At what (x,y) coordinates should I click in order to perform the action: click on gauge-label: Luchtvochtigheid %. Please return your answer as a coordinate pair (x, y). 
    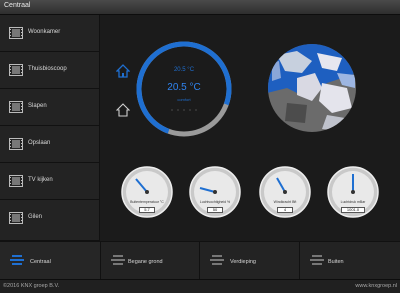
    Looking at the image, I should click on (215, 202).